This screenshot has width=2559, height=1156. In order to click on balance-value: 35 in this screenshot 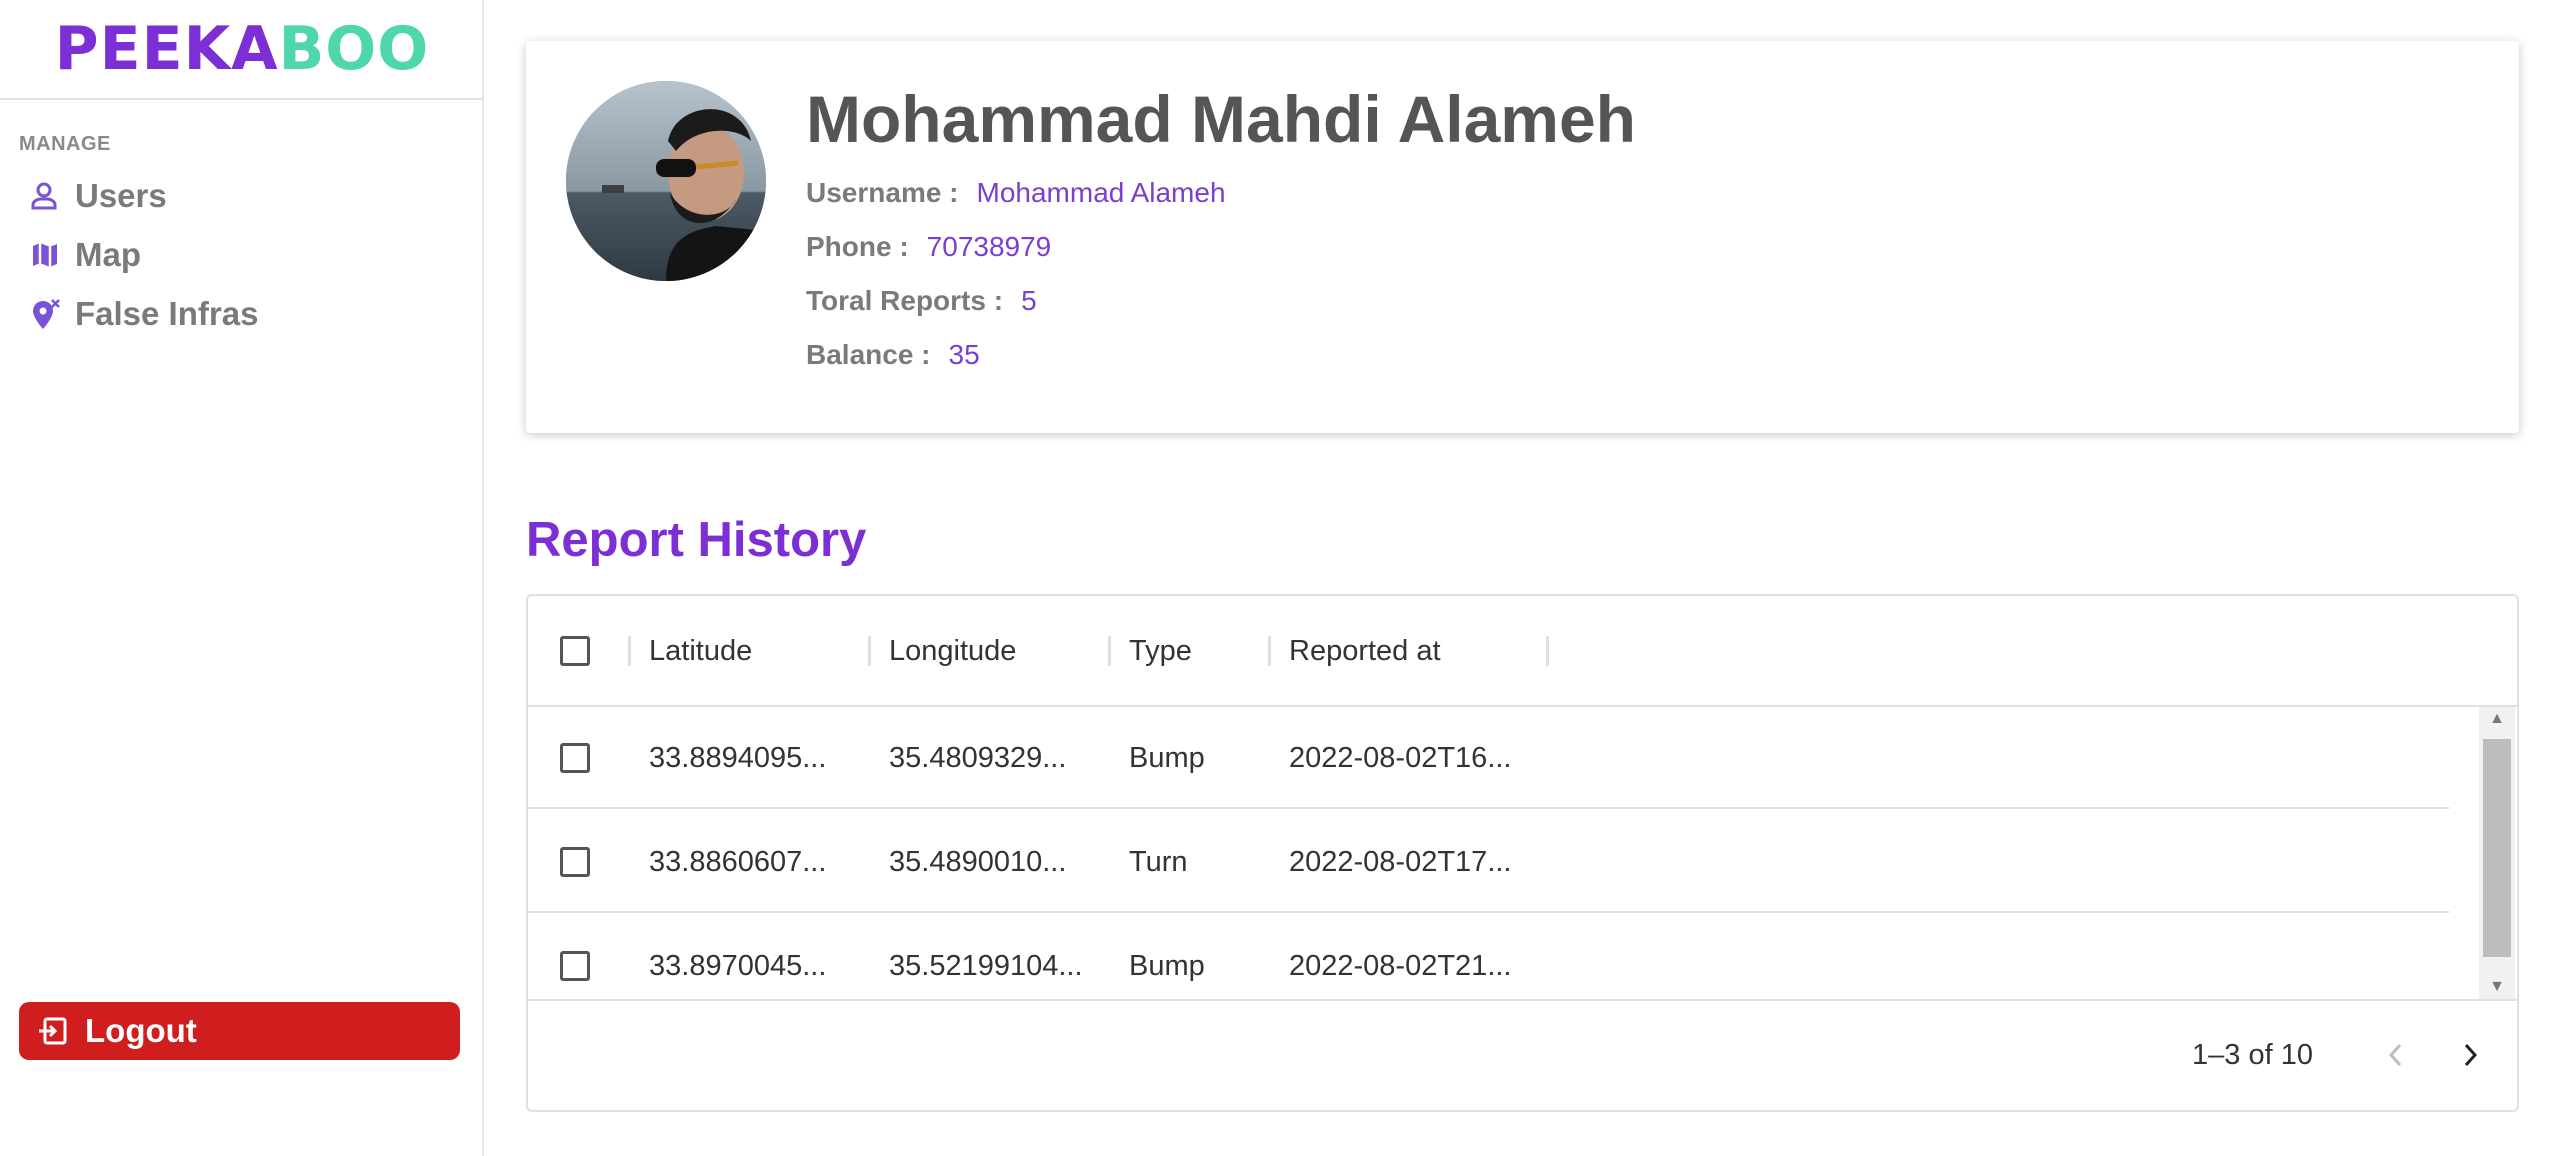, I will do `click(964, 354)`.